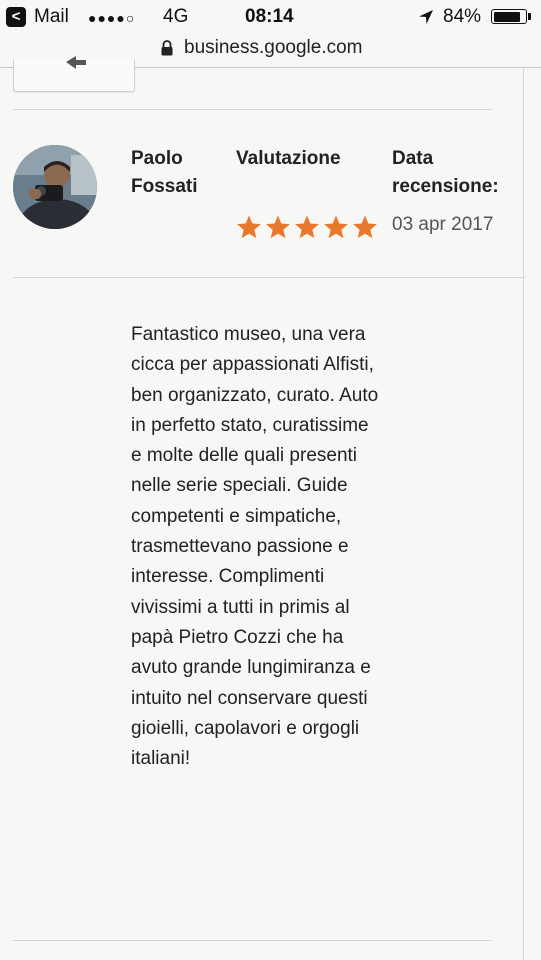 This screenshot has height=960, width=541. Describe the element at coordinates (506, 16) in the screenshot. I see `battery-level-fill` at that location.